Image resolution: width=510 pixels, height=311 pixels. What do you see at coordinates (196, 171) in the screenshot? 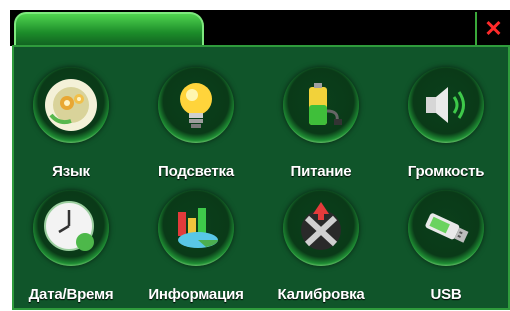
I see `setting-label: Подсветка` at bounding box center [196, 171].